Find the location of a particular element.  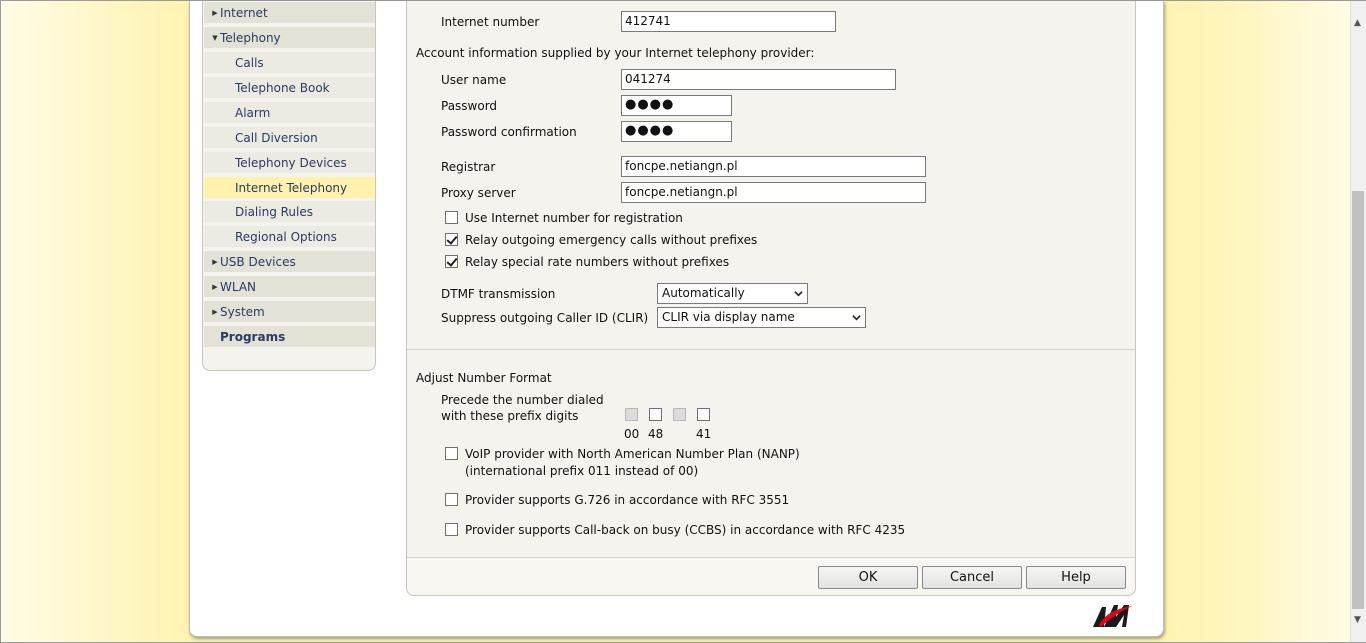

prefix-48-label: 48 is located at coordinates (656, 434).